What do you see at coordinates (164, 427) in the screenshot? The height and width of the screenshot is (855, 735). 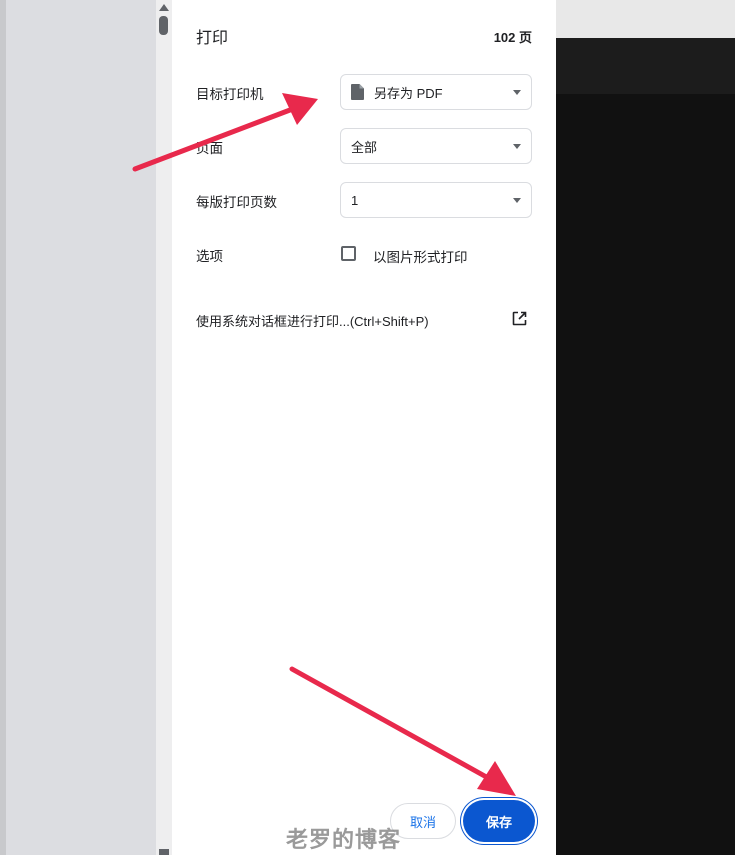 I see `scrollbar` at bounding box center [164, 427].